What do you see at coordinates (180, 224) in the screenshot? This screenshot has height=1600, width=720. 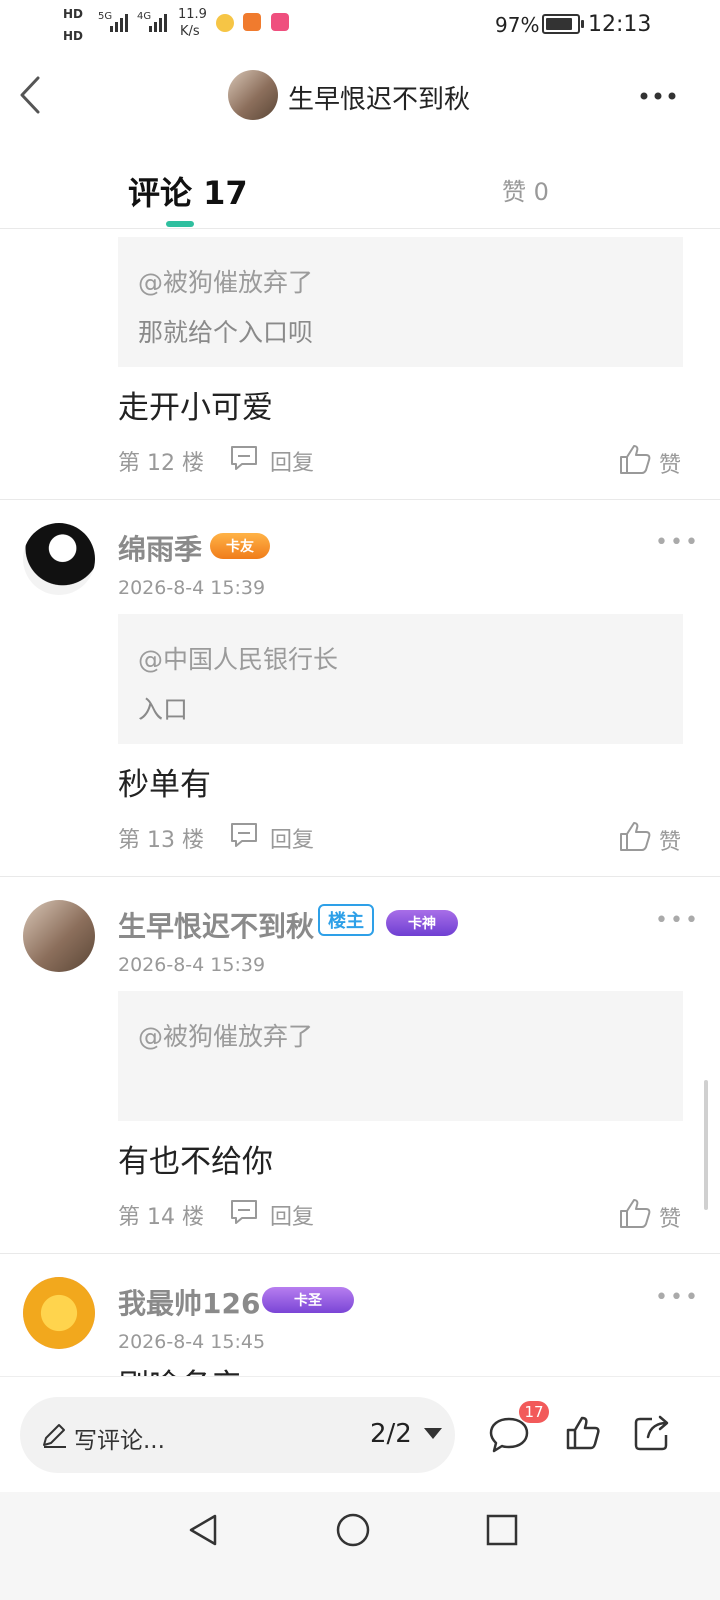 I see `tab-active-indicator` at bounding box center [180, 224].